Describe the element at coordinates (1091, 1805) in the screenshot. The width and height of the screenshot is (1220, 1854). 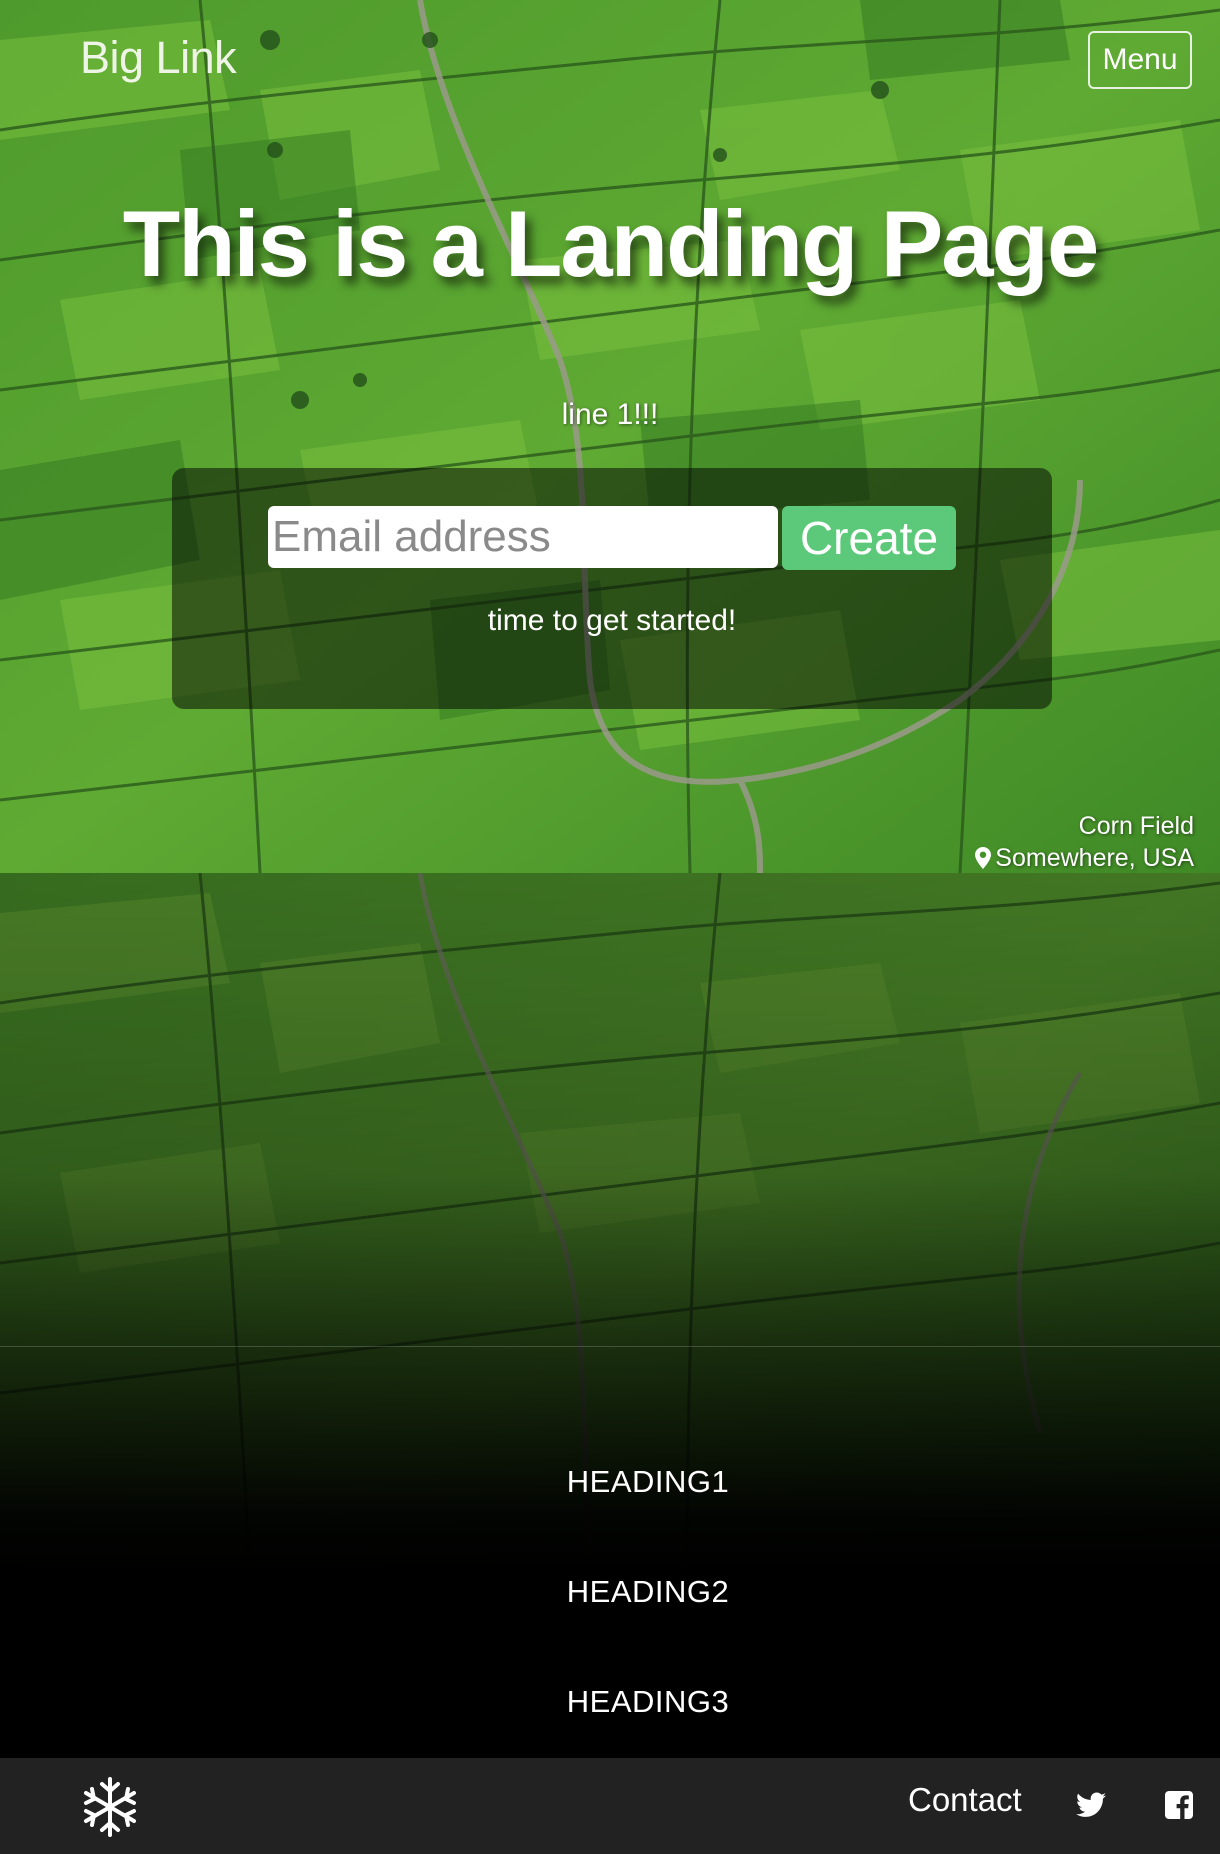
I see `twitter-icon` at that location.